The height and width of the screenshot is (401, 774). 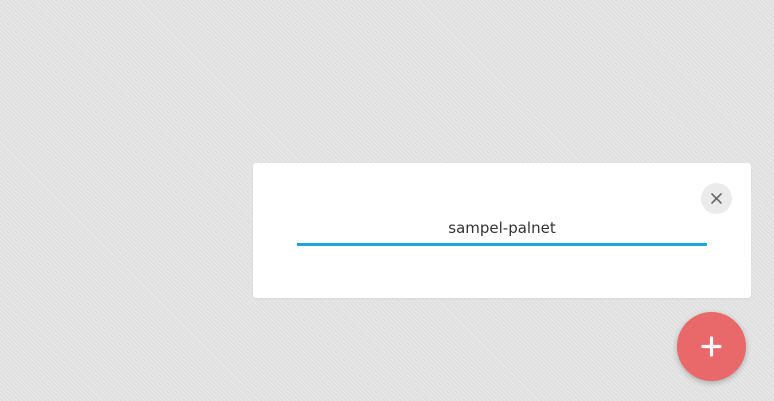 I want to click on plus-icon, so click(x=711, y=346).